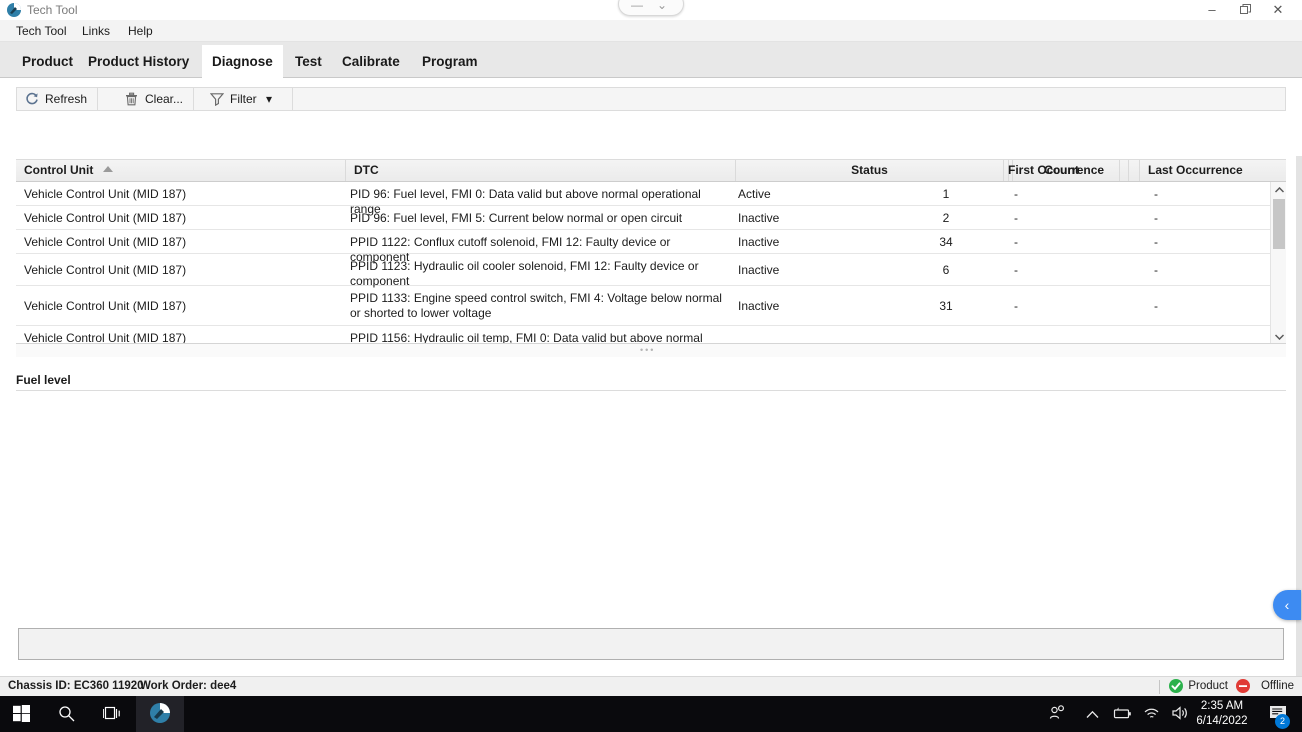  What do you see at coordinates (371, 61) in the screenshot?
I see `tab-calibrate: Calibrate` at bounding box center [371, 61].